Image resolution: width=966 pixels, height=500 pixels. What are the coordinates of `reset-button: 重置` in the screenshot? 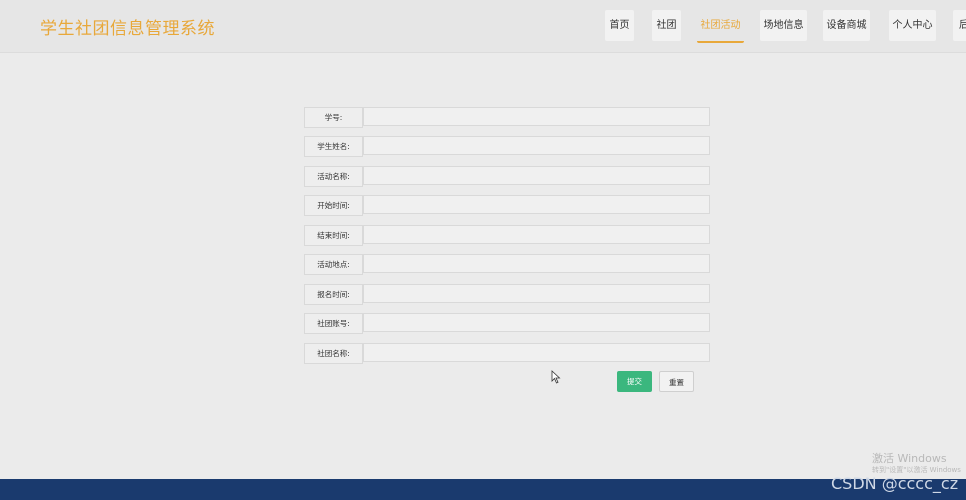 It's located at (676, 381).